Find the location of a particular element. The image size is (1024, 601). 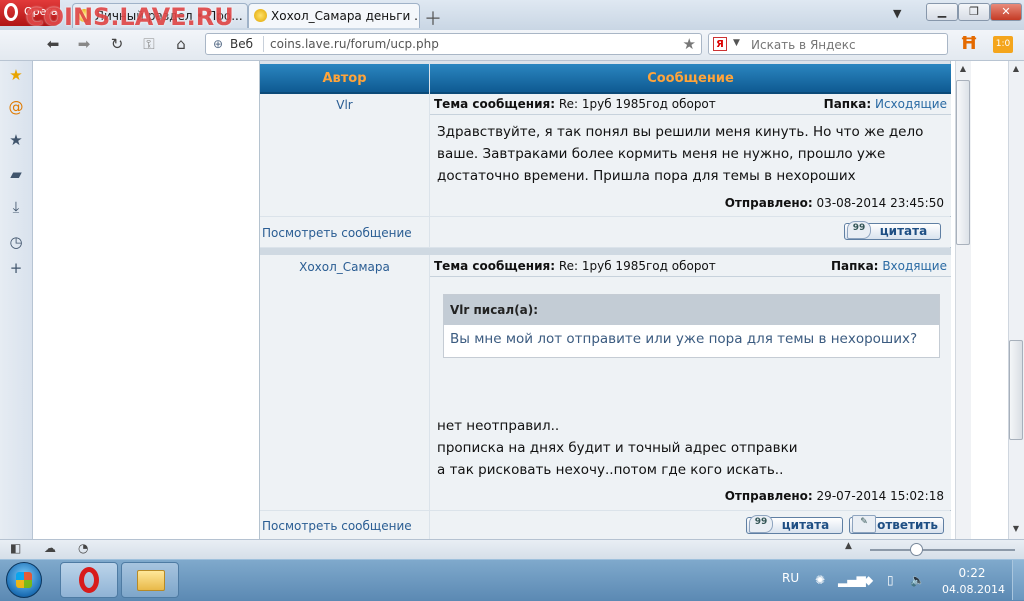

search-engine-chevron-down-icon: ▼ is located at coordinates (736, 43).